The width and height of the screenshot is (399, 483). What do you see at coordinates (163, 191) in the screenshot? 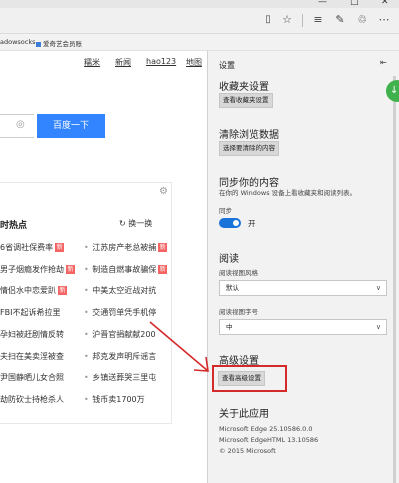
I see `gear-icon: ⚙` at bounding box center [163, 191].